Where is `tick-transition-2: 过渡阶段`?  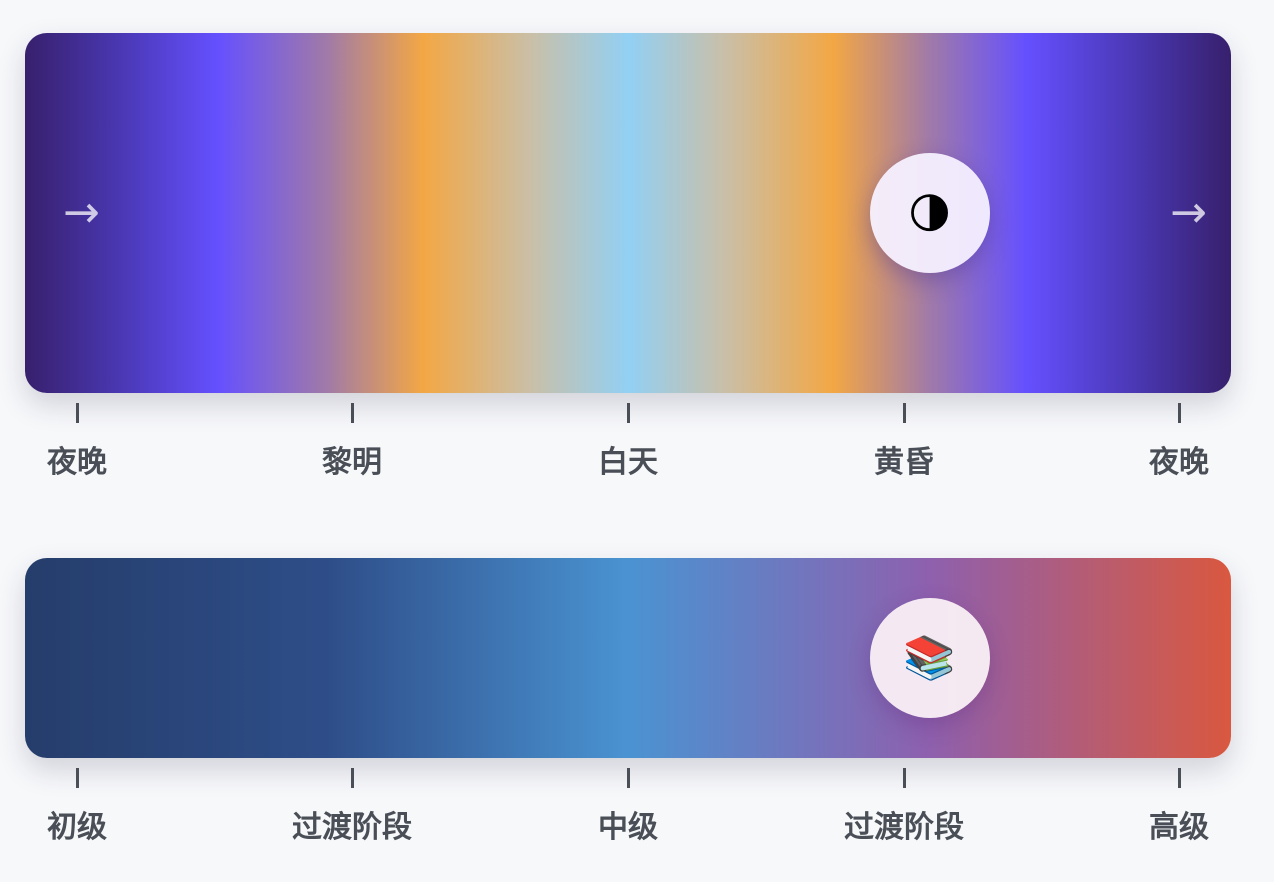 tick-transition-2: 过渡阶段 is located at coordinates (904, 807).